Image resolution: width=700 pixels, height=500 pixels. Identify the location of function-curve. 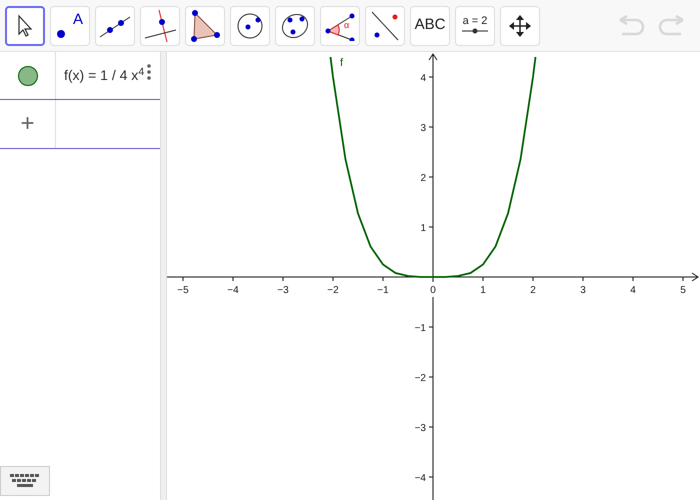
(433, 167).